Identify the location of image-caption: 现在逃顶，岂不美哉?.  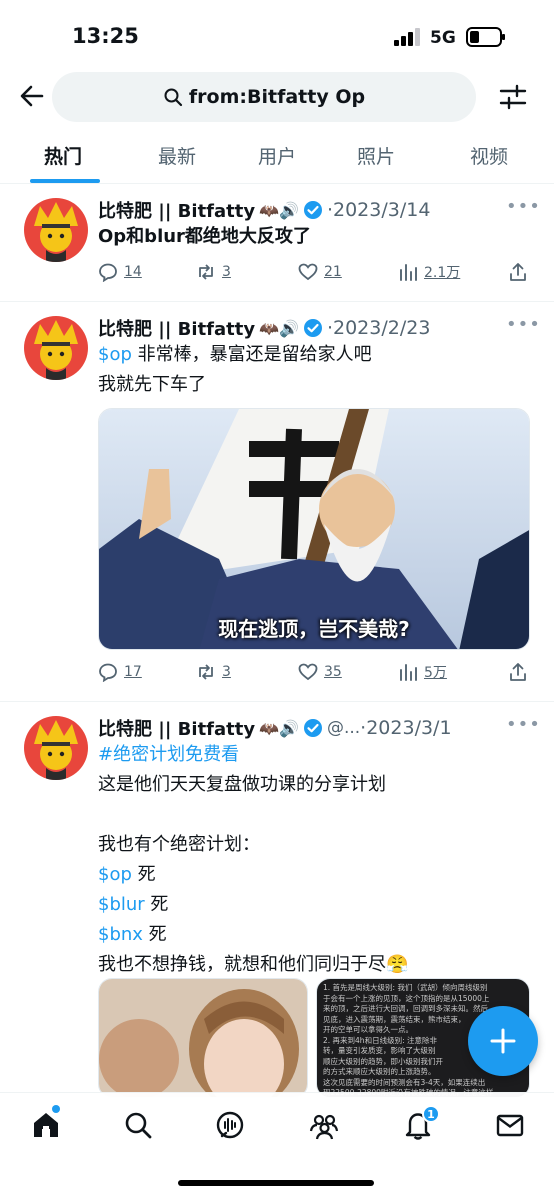
(314, 629).